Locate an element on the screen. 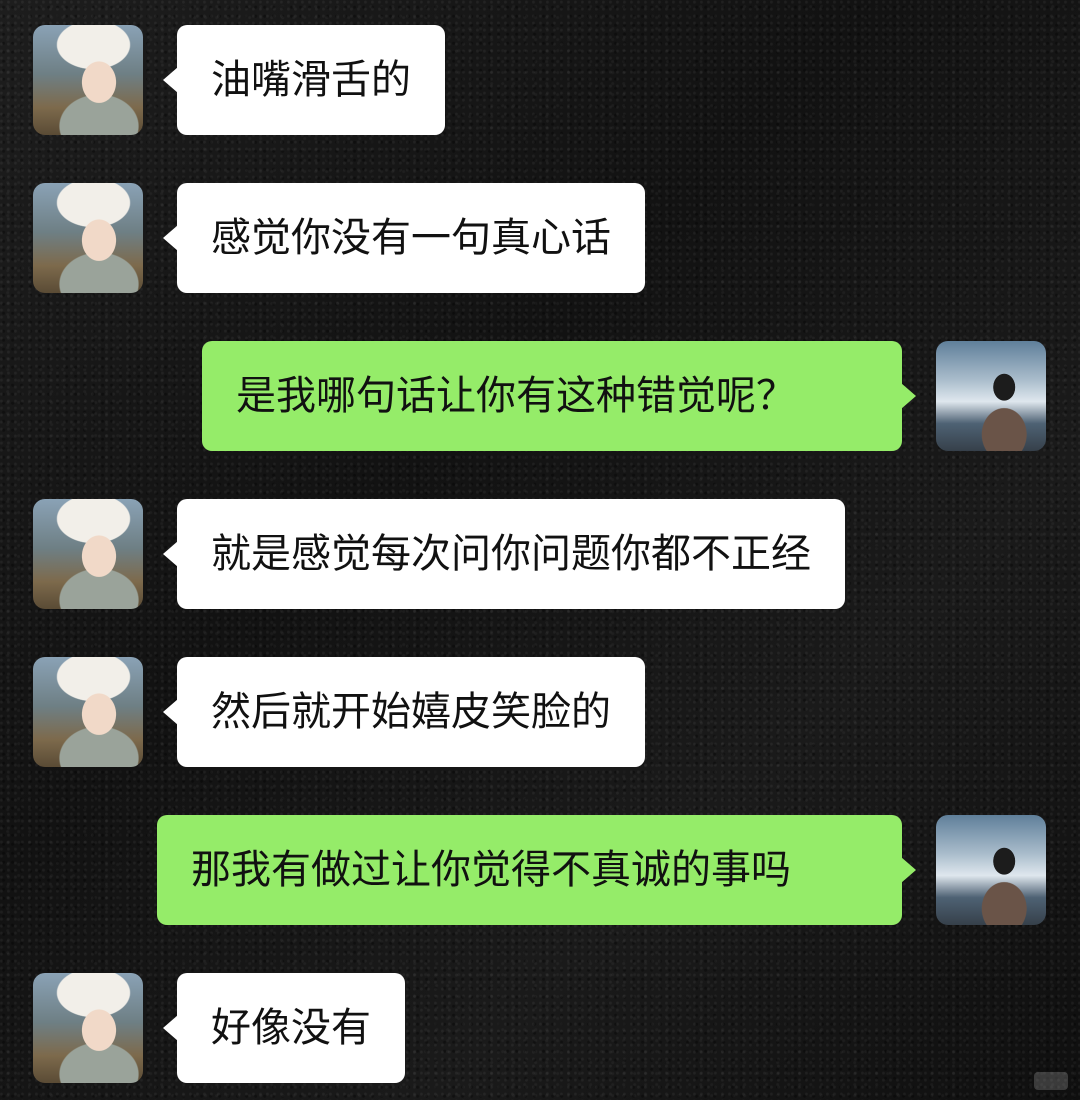 This screenshot has width=1080, height=1100. outgoing-message-bubble: 那我有做过让你觉得不真诚的事吗 is located at coordinates (536, 870).